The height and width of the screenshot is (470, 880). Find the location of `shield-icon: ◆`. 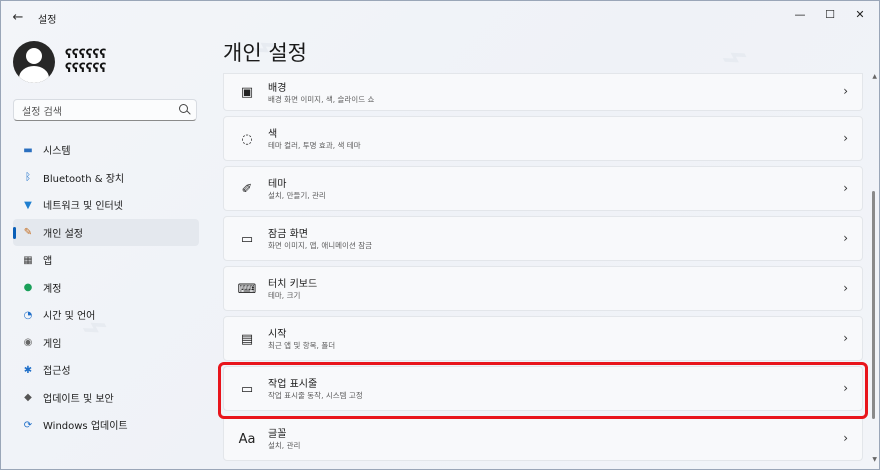

shield-icon: ◆ is located at coordinates (28, 397).